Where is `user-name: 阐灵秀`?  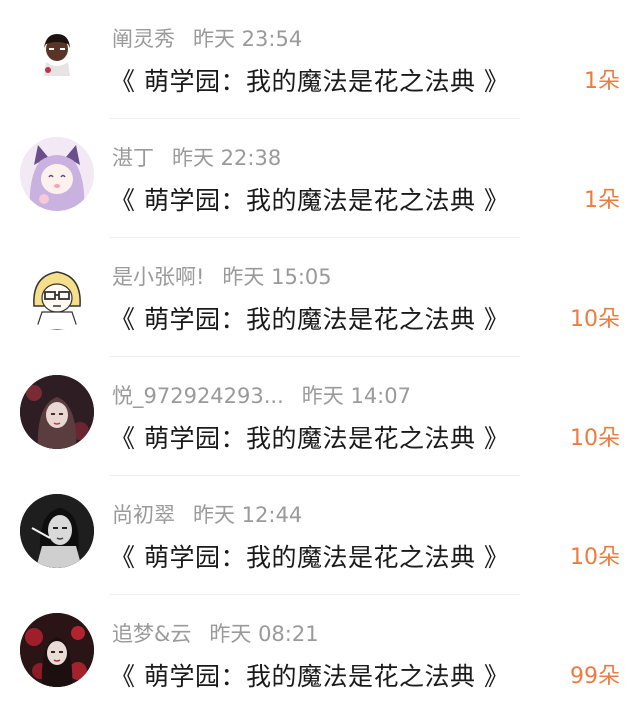
user-name: 阐灵秀 is located at coordinates (143, 39).